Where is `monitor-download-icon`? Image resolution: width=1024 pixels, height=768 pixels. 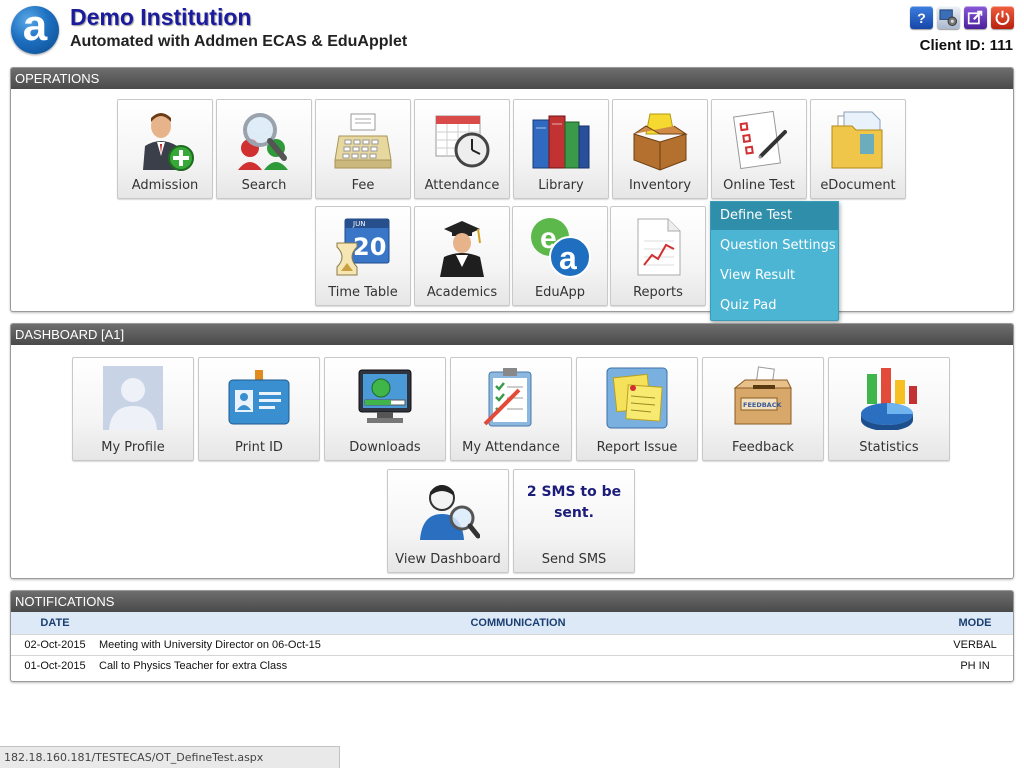 monitor-download-icon is located at coordinates (385, 396).